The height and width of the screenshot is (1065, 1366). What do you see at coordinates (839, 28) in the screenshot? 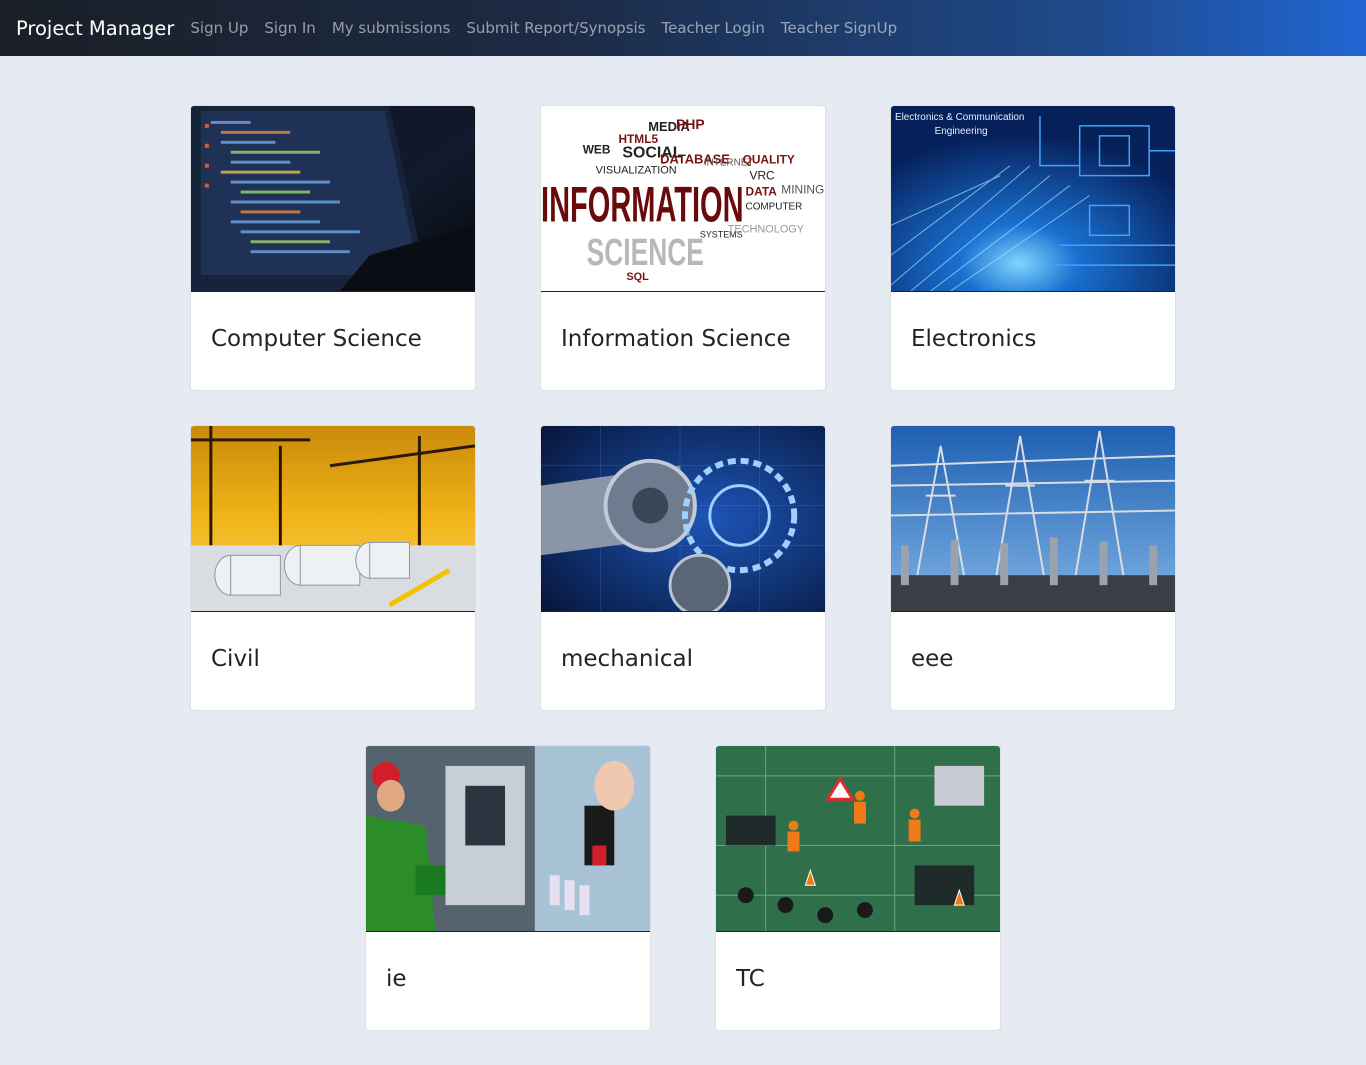
I see `nav-link-teacher-signup: Teacher SignUp` at bounding box center [839, 28].